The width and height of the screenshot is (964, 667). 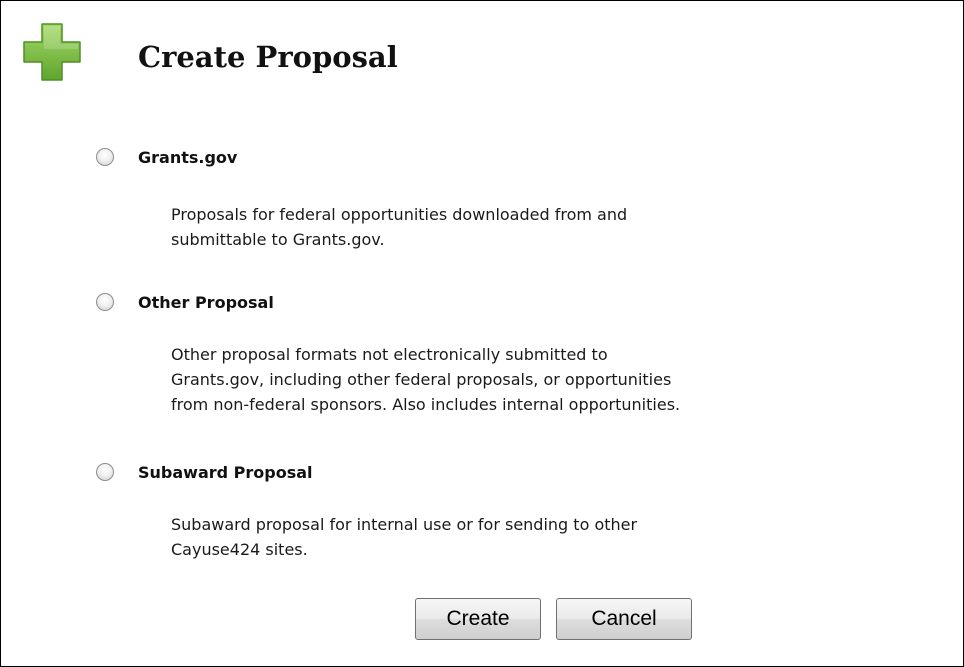 I want to click on description-line: submittable to Grants.gov., so click(x=278, y=239).